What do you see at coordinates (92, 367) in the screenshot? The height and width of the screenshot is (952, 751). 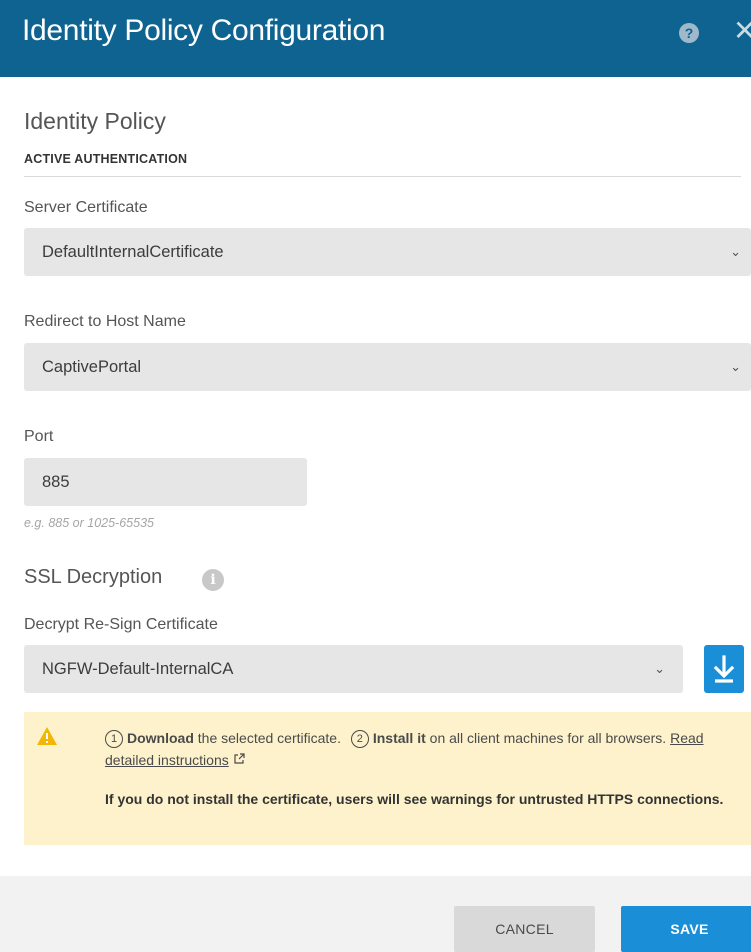 I see `redirect-host-value: CaptivePortal` at bounding box center [92, 367].